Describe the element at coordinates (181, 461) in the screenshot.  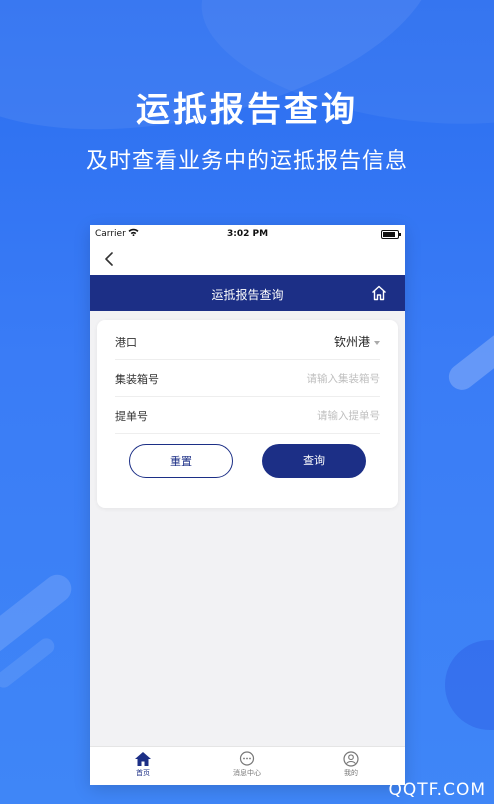
I see `reset-button: 重置` at that location.